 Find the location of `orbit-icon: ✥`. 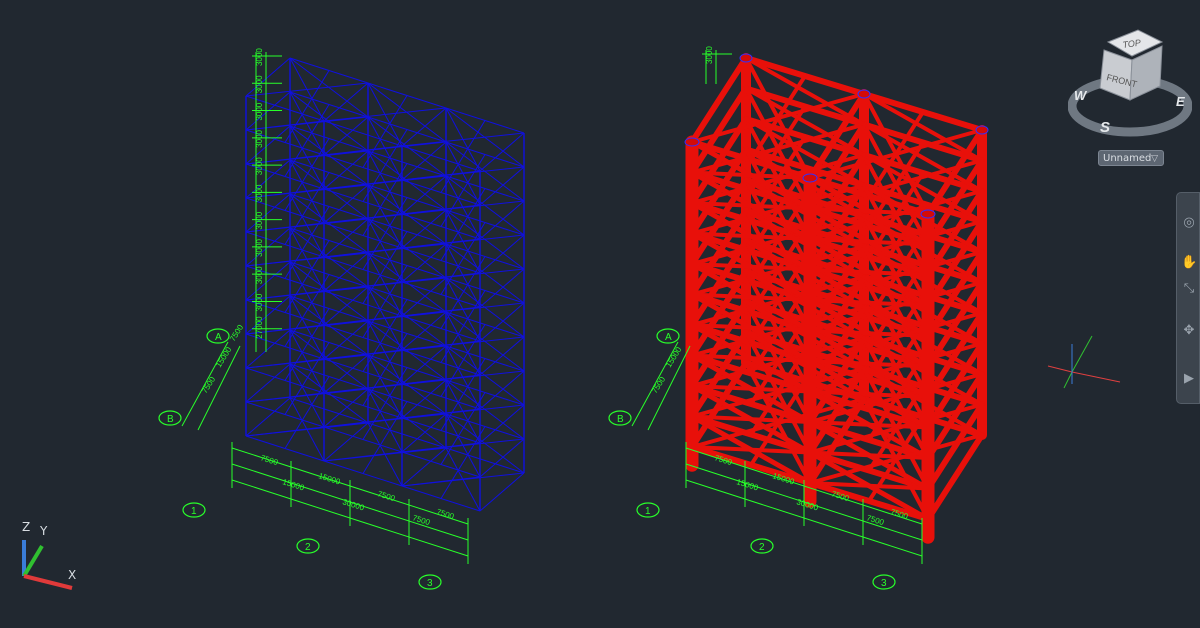

orbit-icon: ✥ is located at coordinates (1189, 331).